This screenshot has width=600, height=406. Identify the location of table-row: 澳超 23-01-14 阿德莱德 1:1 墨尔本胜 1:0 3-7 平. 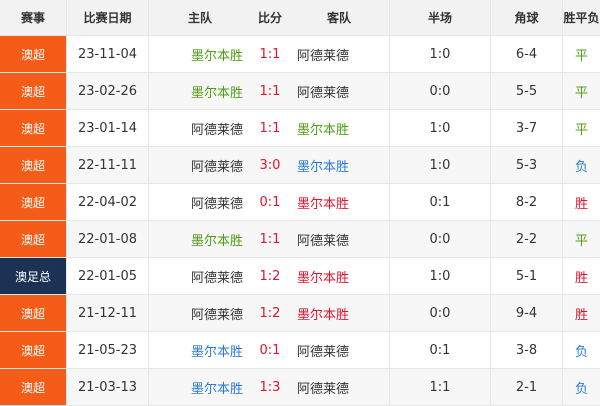
(300, 128).